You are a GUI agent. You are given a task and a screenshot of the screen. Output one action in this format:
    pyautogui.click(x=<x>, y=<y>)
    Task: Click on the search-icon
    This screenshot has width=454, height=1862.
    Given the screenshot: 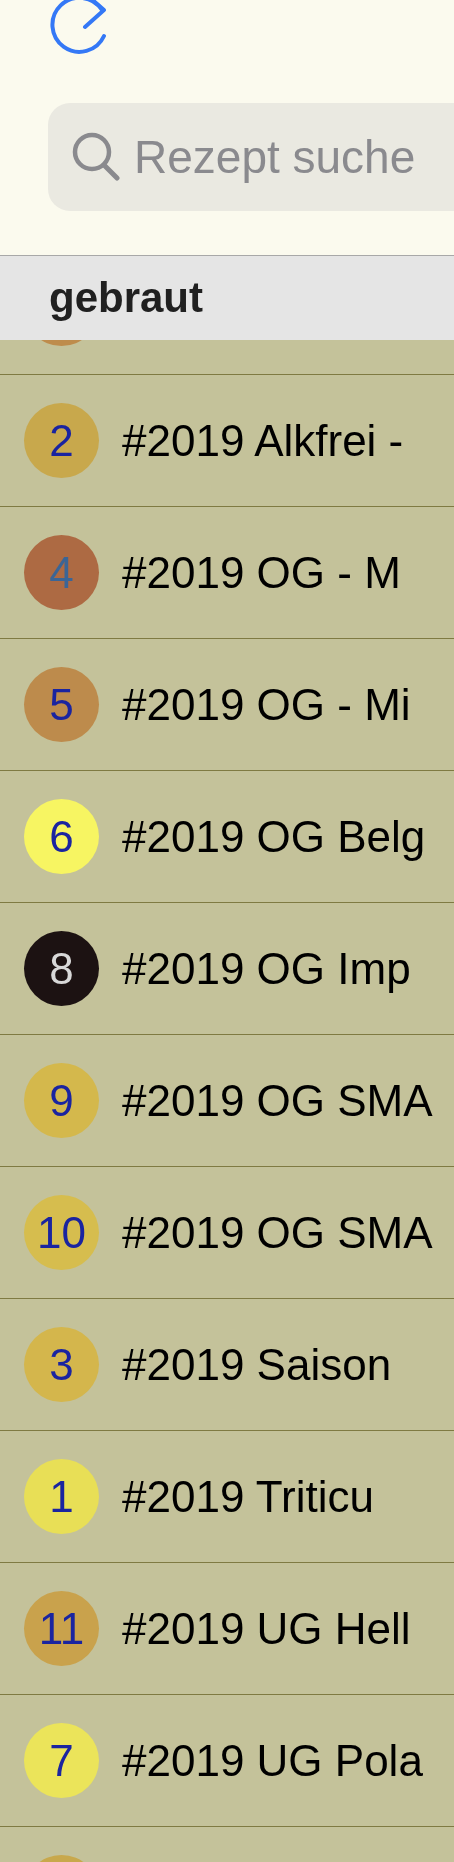 What is the action you would take?
    pyautogui.click(x=96, y=157)
    